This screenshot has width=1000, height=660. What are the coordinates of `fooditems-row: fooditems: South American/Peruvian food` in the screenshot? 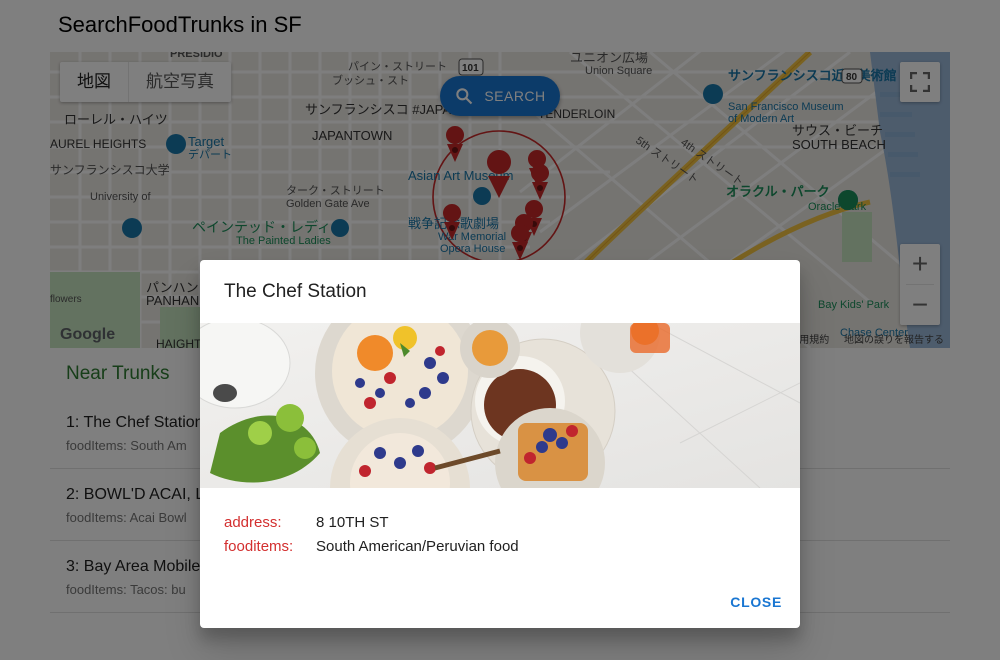 It's located at (371, 546).